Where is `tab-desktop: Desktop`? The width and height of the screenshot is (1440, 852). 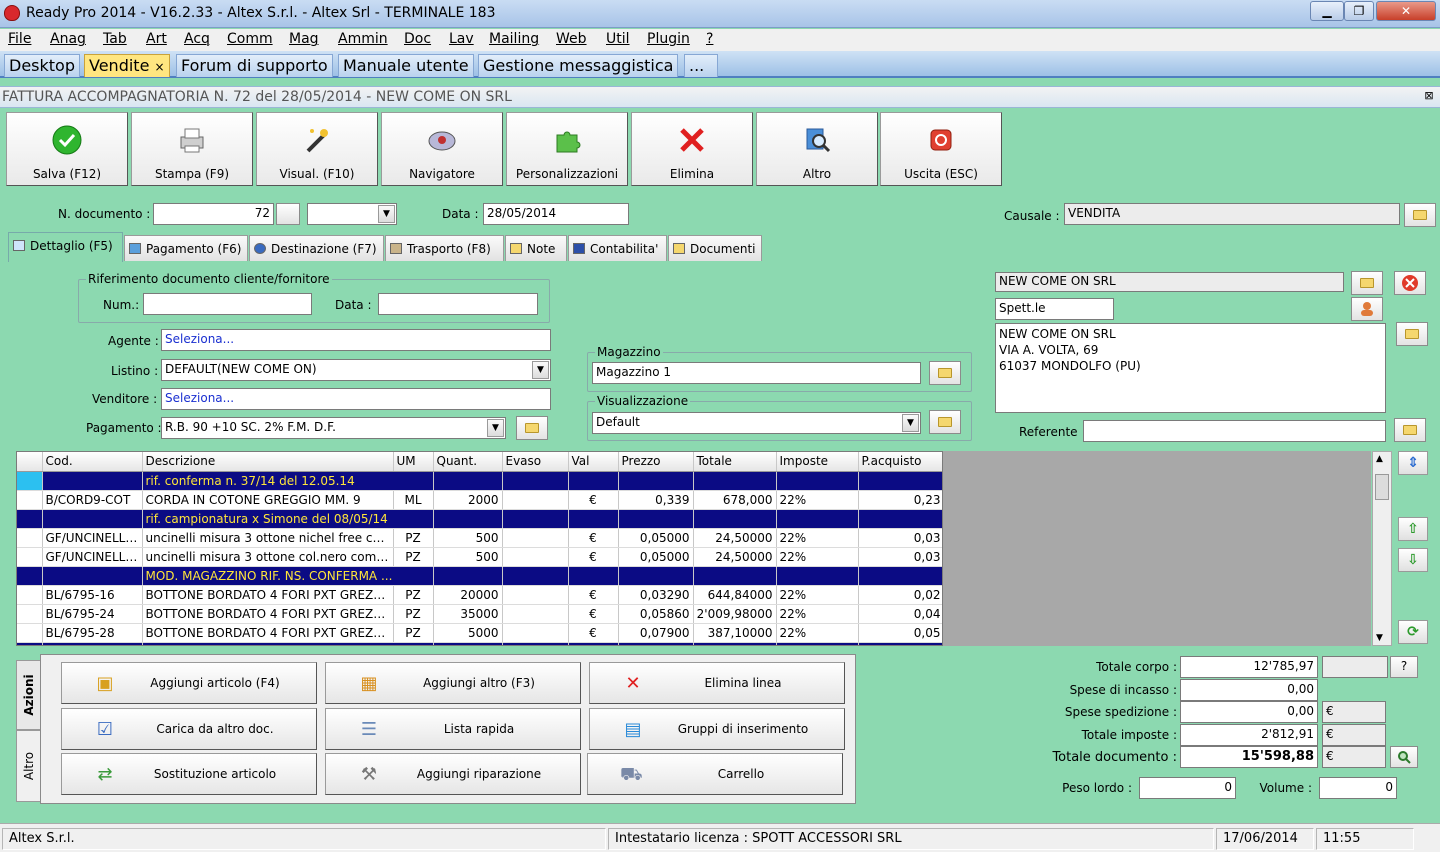 tab-desktop: Desktop is located at coordinates (42, 65).